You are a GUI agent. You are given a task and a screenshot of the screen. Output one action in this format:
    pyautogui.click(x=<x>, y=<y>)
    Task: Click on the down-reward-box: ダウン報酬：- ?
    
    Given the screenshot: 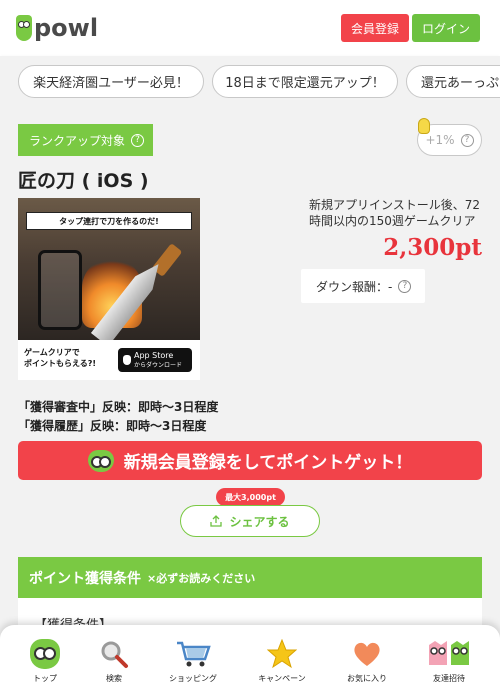 What is the action you would take?
    pyautogui.click(x=363, y=286)
    